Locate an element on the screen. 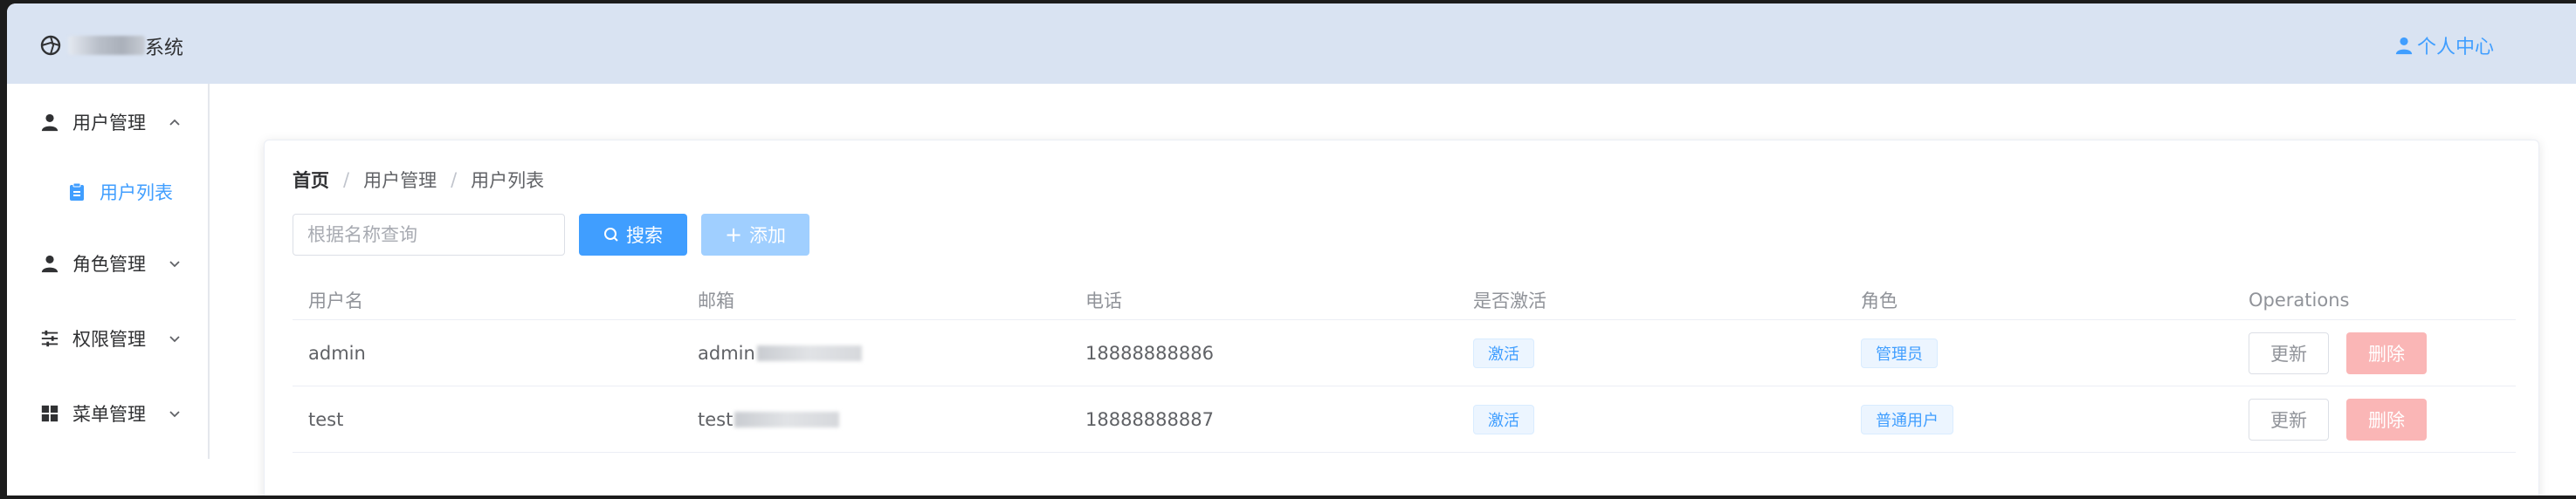 This screenshot has height=499, width=2576. search-button-label: 搜索 is located at coordinates (644, 235).